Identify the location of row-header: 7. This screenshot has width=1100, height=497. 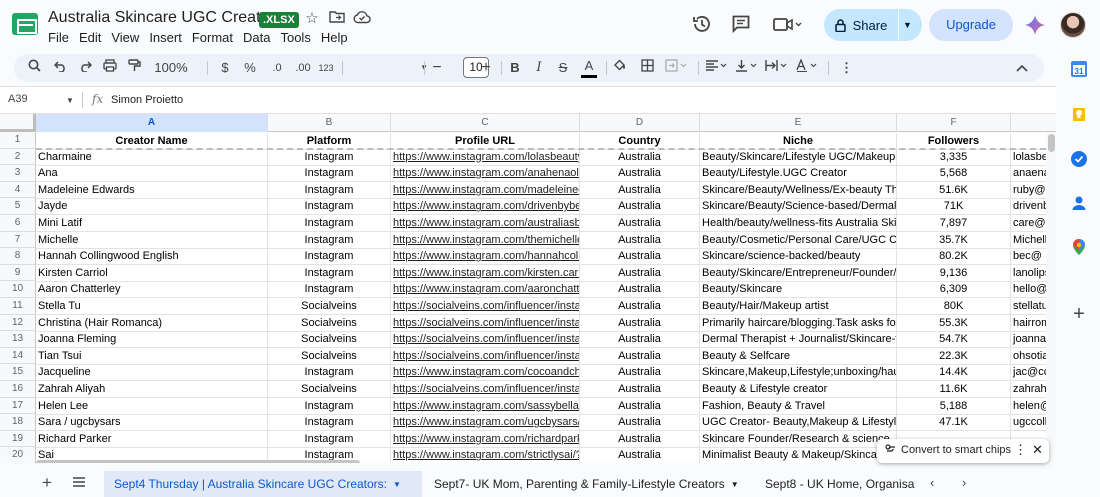
(18, 240).